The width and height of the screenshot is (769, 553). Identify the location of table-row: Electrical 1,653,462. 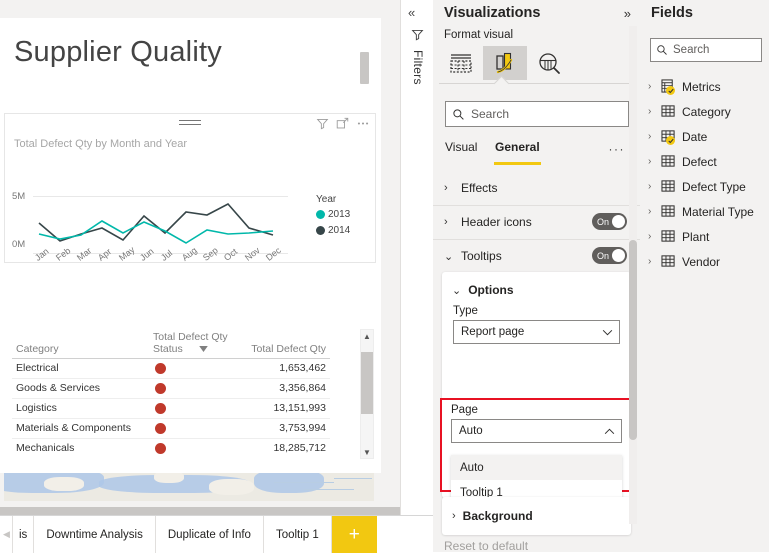
(171, 369).